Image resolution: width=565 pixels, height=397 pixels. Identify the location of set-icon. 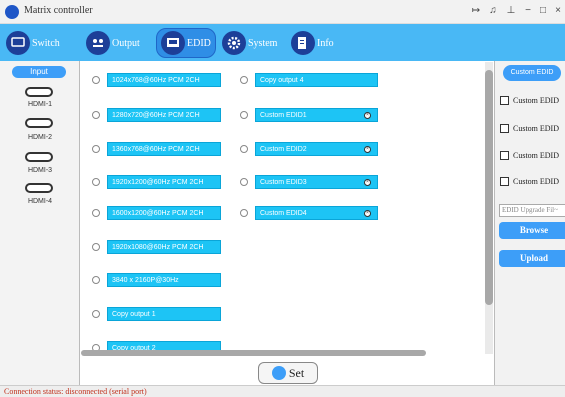
(278, 373).